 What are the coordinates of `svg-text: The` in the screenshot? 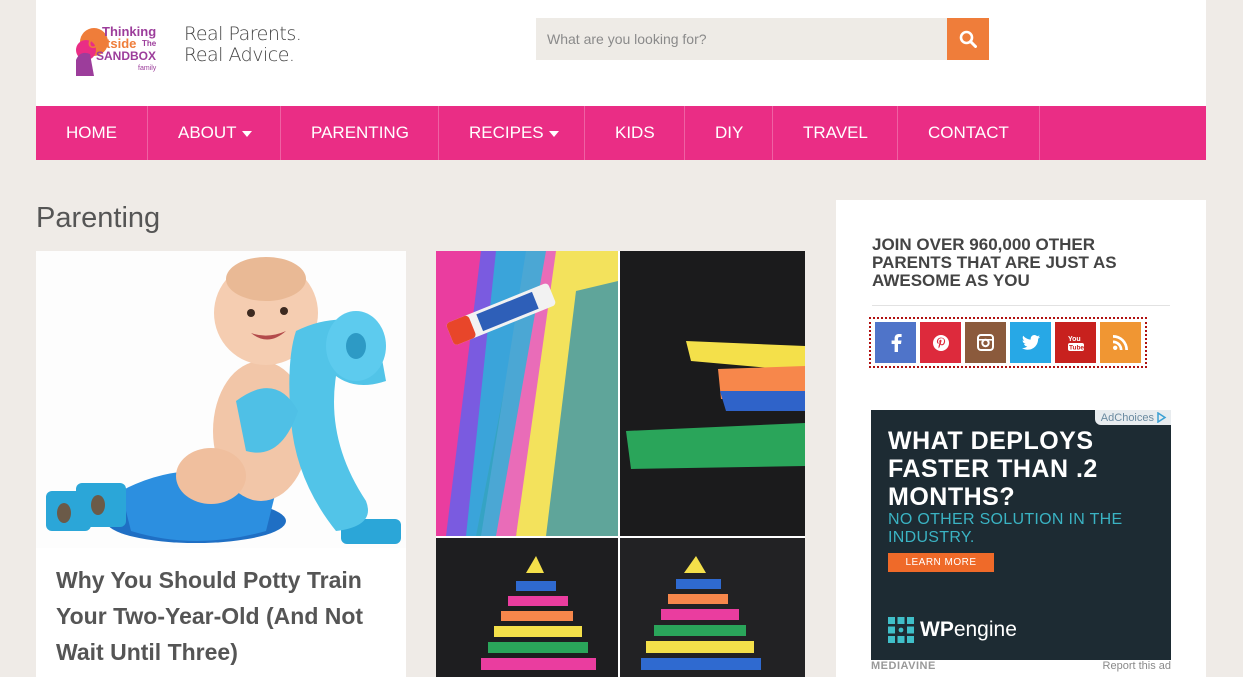 It's located at (149, 43).